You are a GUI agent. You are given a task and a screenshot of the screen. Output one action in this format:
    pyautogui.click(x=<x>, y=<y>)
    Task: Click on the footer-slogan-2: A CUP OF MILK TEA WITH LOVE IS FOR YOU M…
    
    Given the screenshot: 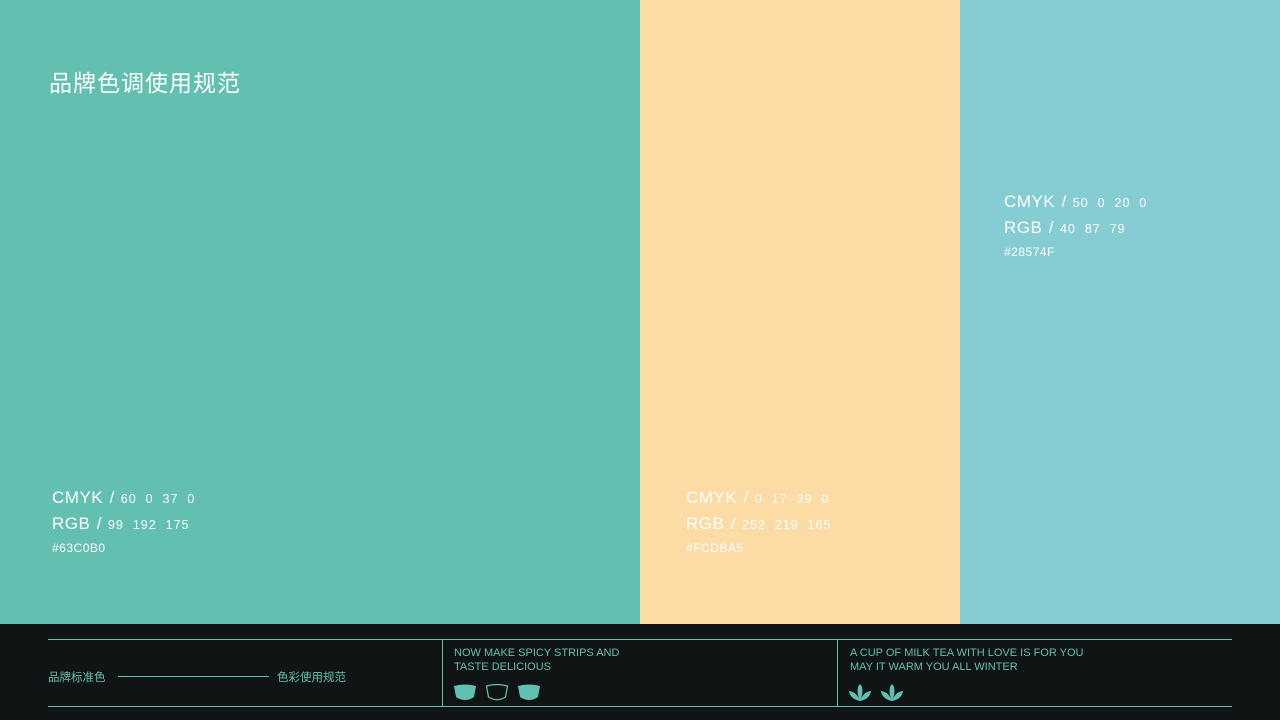 What is the action you would take?
    pyautogui.click(x=967, y=660)
    